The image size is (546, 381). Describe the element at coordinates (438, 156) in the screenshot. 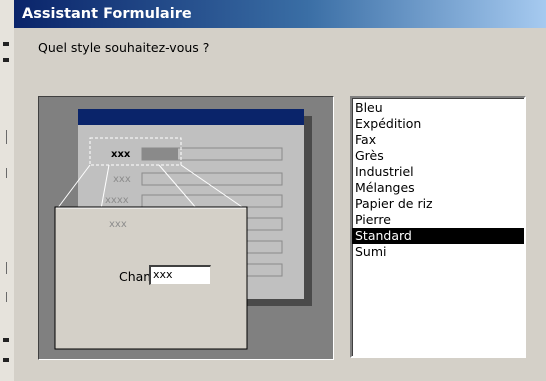

I see `style-option-gres: Grès` at that location.